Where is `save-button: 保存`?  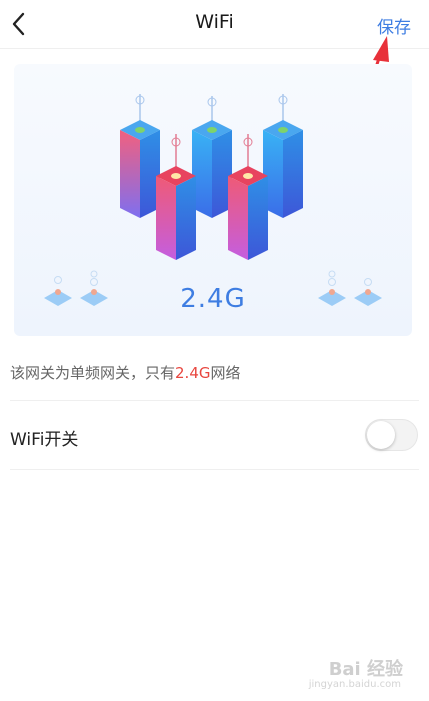 save-button: 保存 is located at coordinates (394, 25).